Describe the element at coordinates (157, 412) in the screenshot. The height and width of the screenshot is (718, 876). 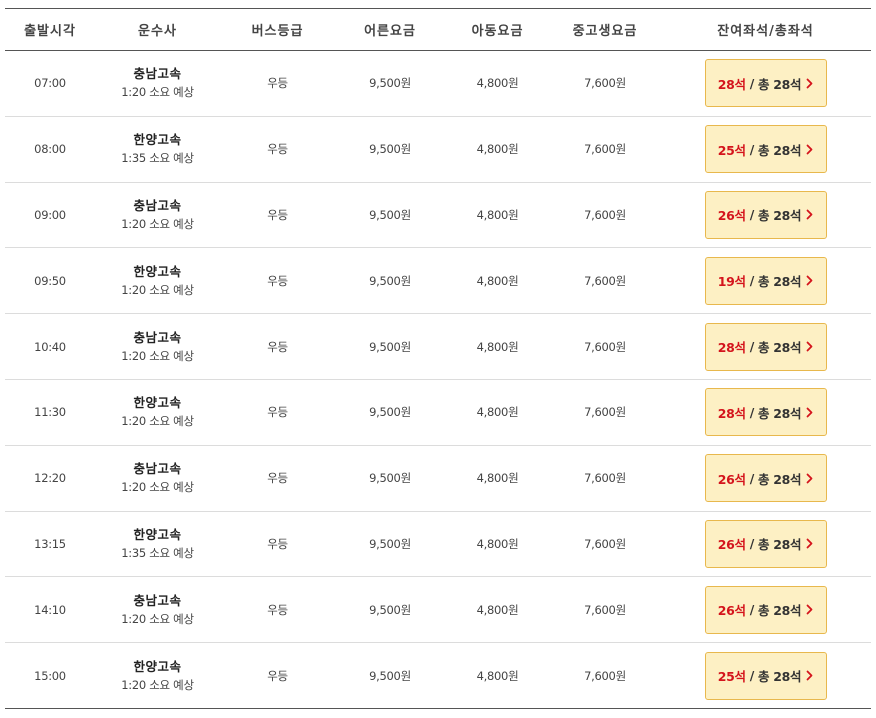
I see `company-cell: 한양고속 1:20 소요 예상` at that location.